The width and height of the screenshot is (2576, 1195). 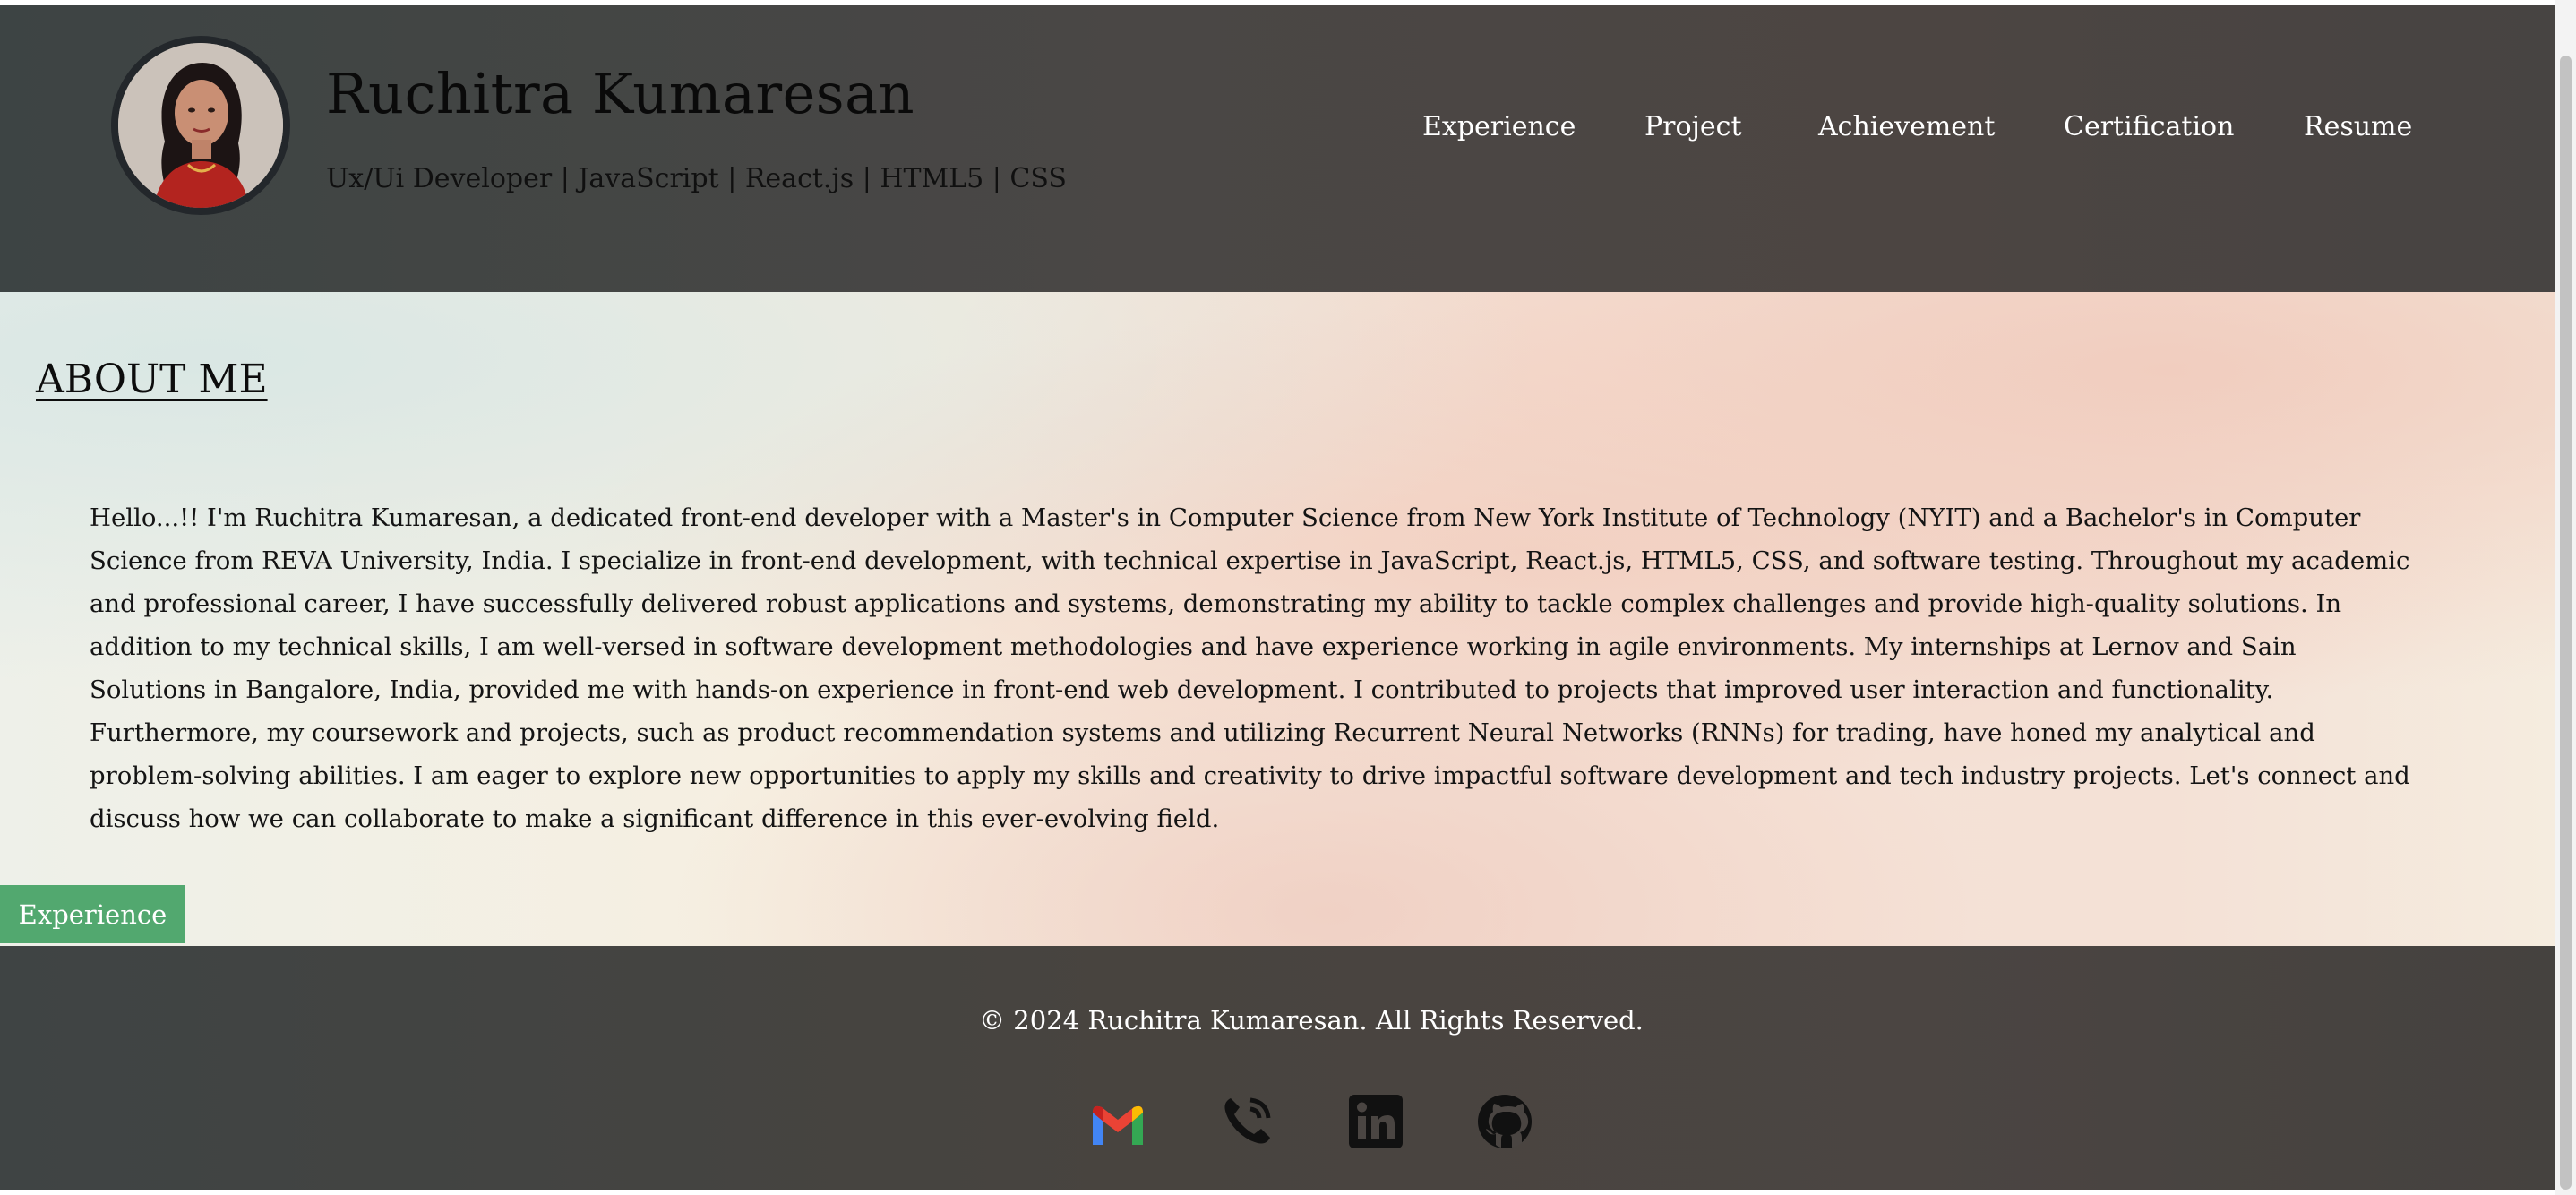 What do you see at coordinates (2358, 126) in the screenshot?
I see `nav-link-resume: Resume` at bounding box center [2358, 126].